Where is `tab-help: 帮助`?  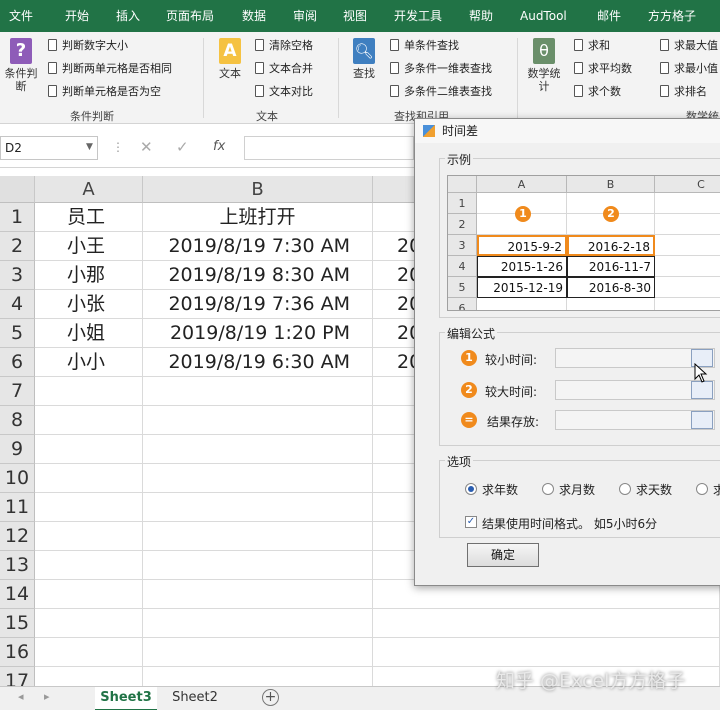
tab-help: 帮助 is located at coordinates (481, 16).